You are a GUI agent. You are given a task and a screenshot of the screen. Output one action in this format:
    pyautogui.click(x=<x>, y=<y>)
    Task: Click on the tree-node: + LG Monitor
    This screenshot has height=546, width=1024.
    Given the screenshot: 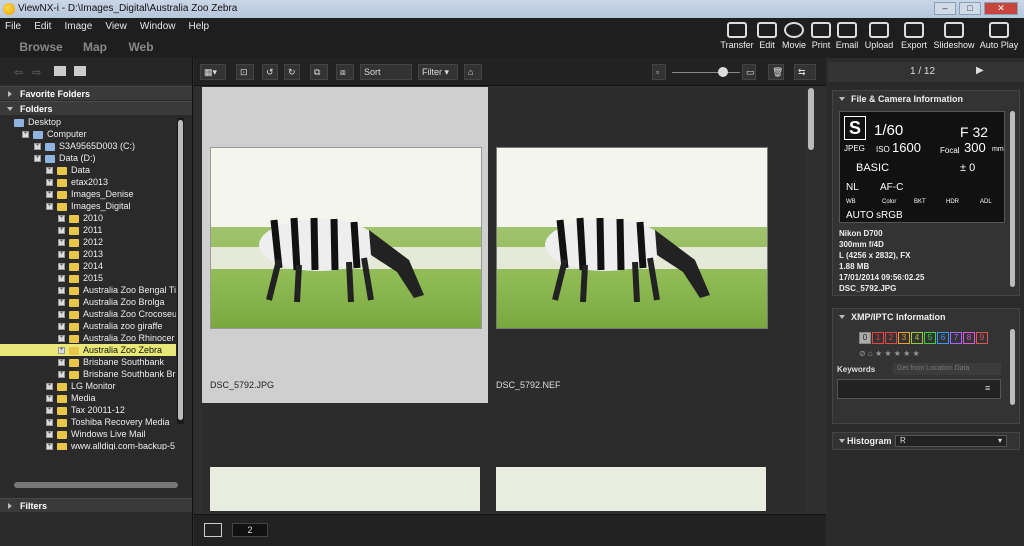 What is the action you would take?
    pyautogui.click(x=88, y=386)
    